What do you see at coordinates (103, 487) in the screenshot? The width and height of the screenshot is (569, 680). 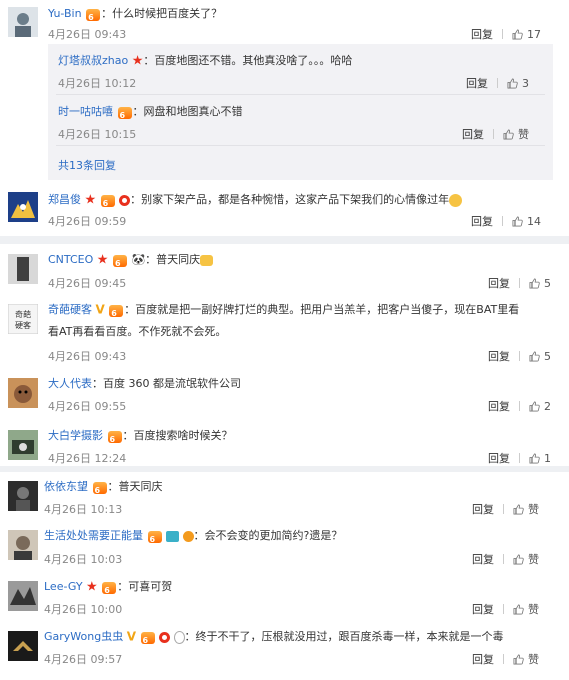 I see `comment-line: 依依东望 6 ：普天同庆` at bounding box center [103, 487].